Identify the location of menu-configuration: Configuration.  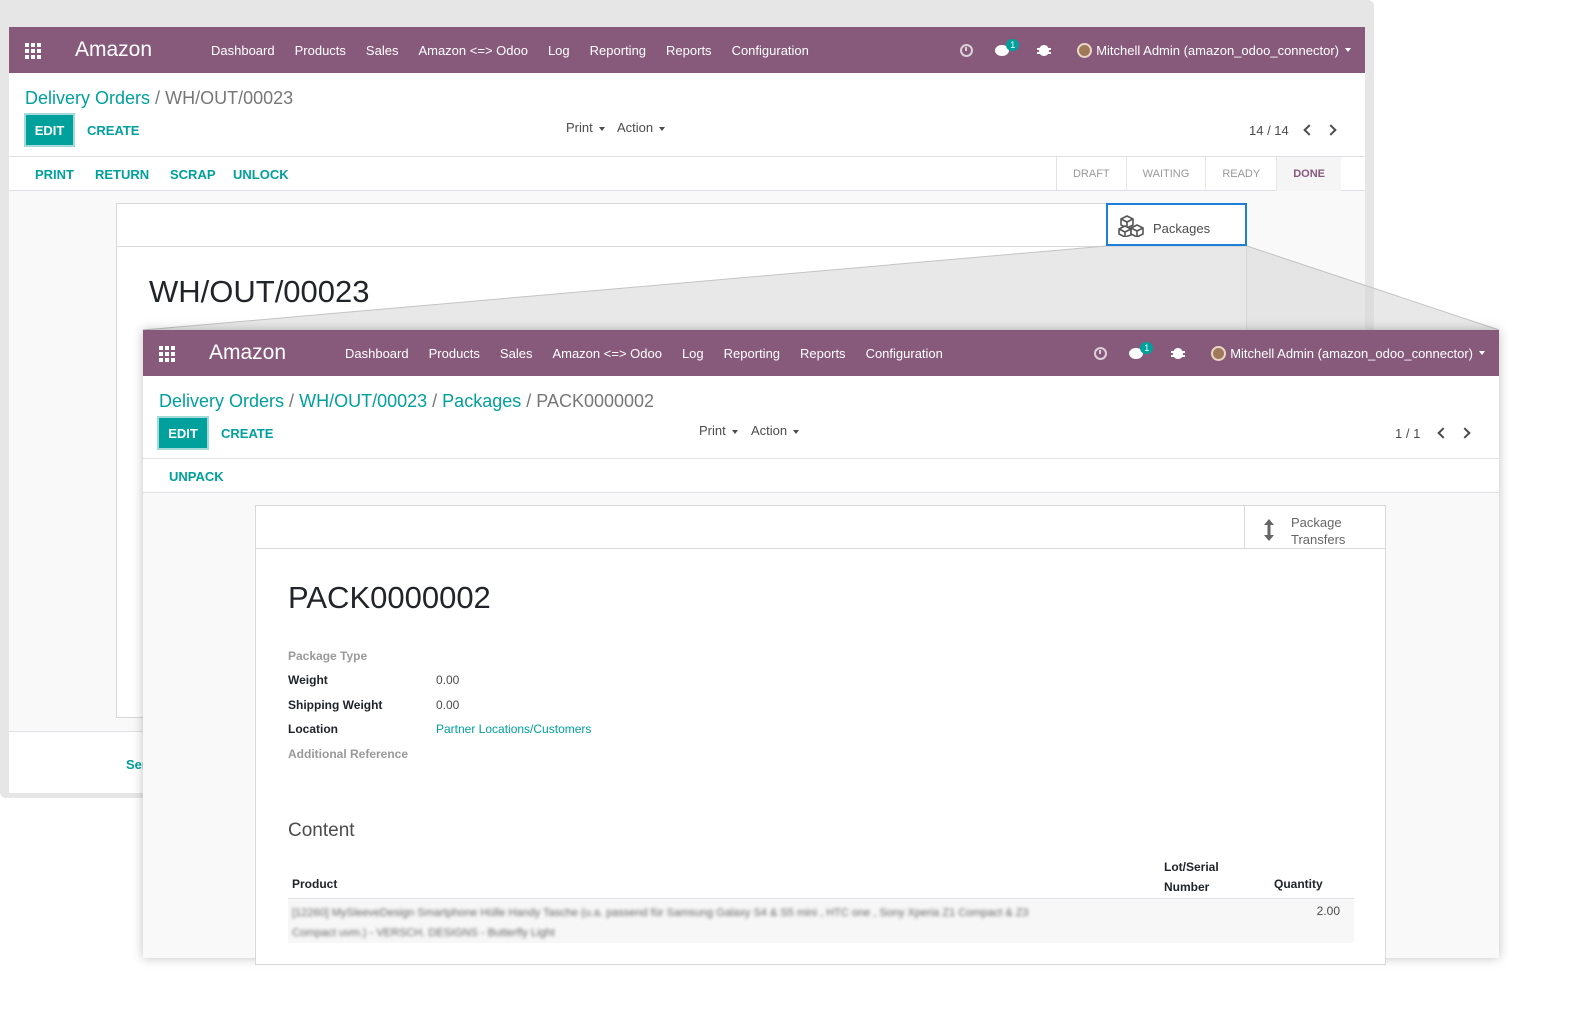
(904, 353).